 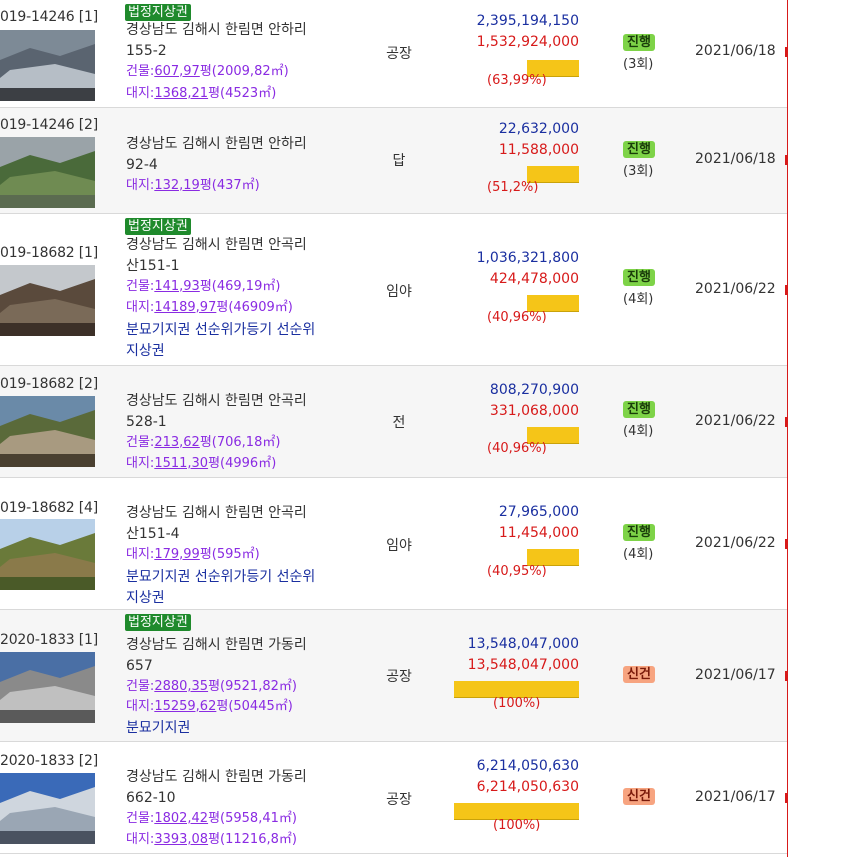 I want to click on land-area-pyeong: 3393,08, so click(x=181, y=839).